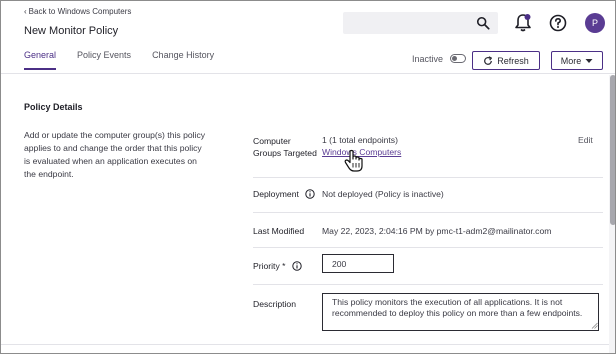 The height and width of the screenshot is (354, 616). I want to click on resize-grip-icon, so click(594, 325).